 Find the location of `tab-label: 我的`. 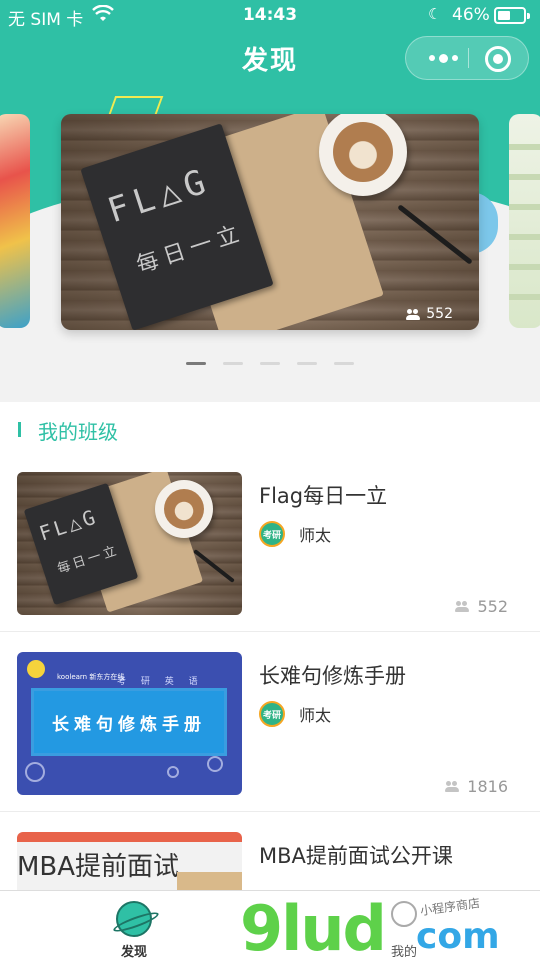

tab-label: 我的 is located at coordinates (403, 952).